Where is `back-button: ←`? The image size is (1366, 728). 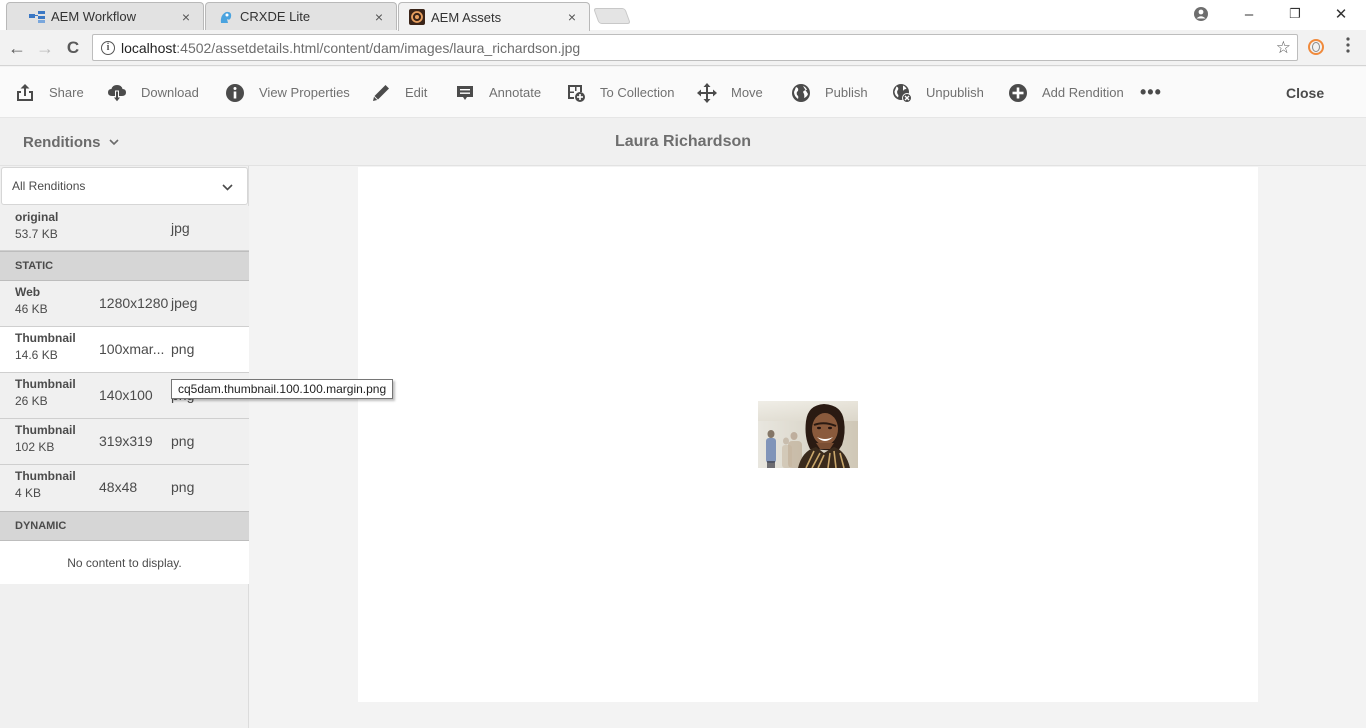
back-button: ← is located at coordinates (17, 48).